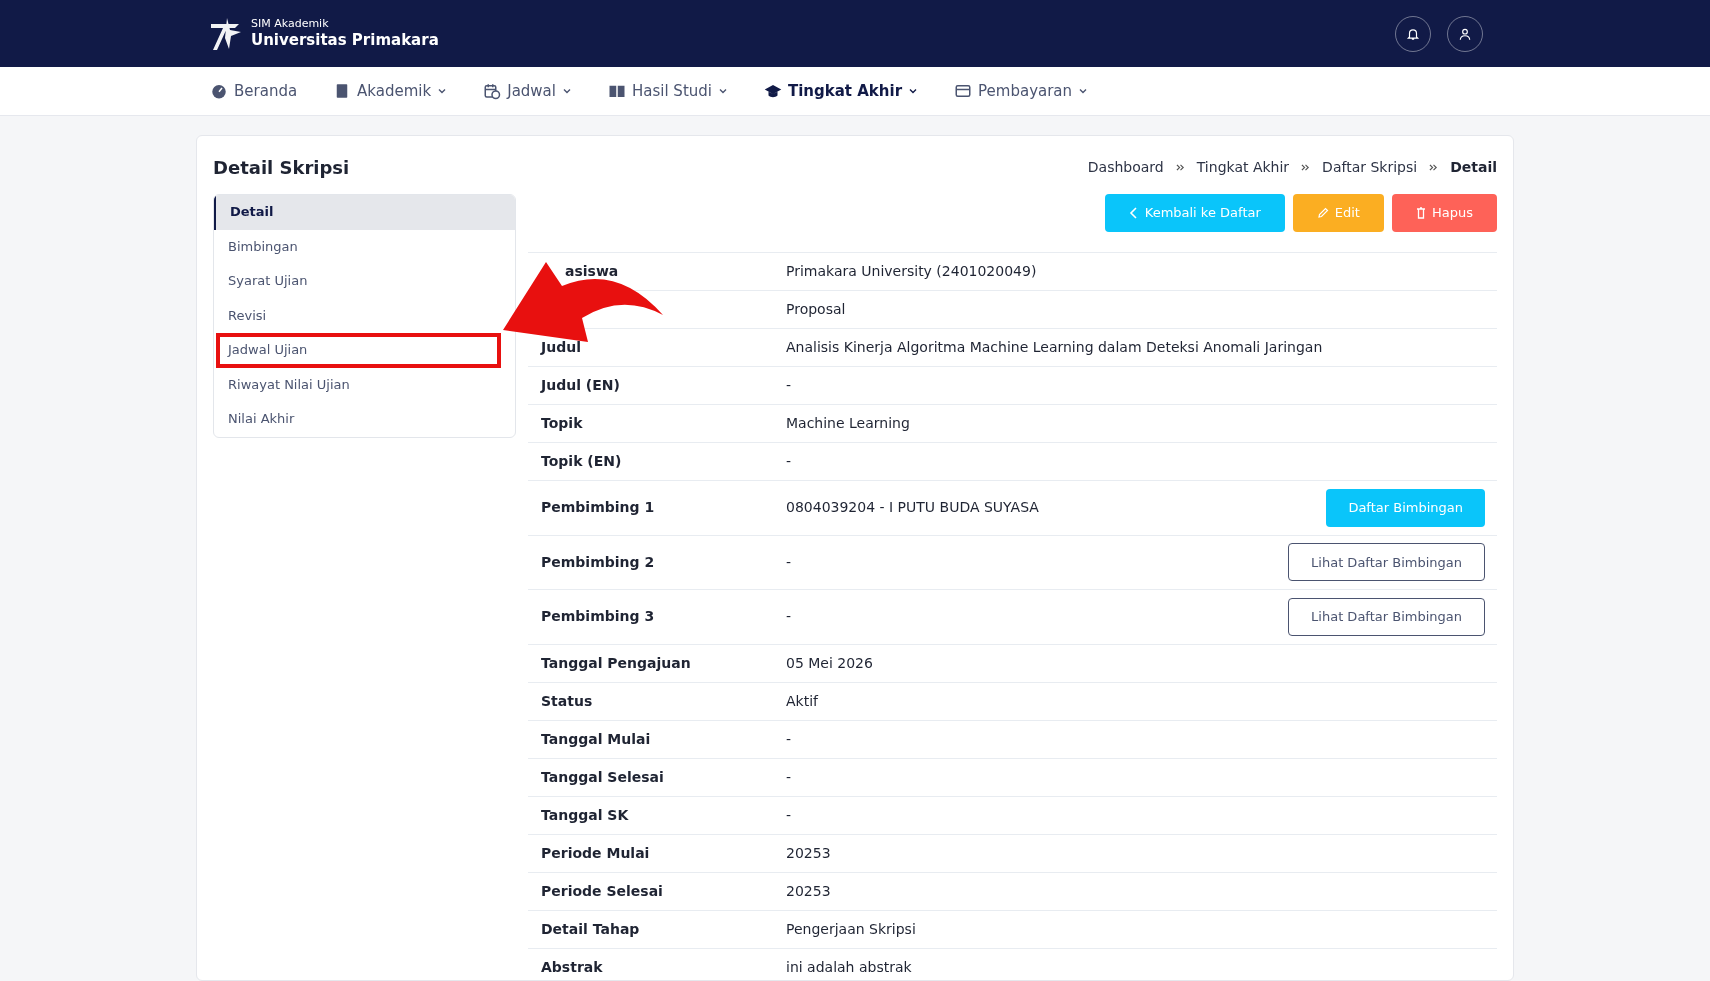 This screenshot has height=981, width=1710. What do you see at coordinates (1055, 347) in the screenshot?
I see `field-value: Analisis Kinerja Algoritma Machine Learning dalam Deteksi Anomali Jaringan` at bounding box center [1055, 347].